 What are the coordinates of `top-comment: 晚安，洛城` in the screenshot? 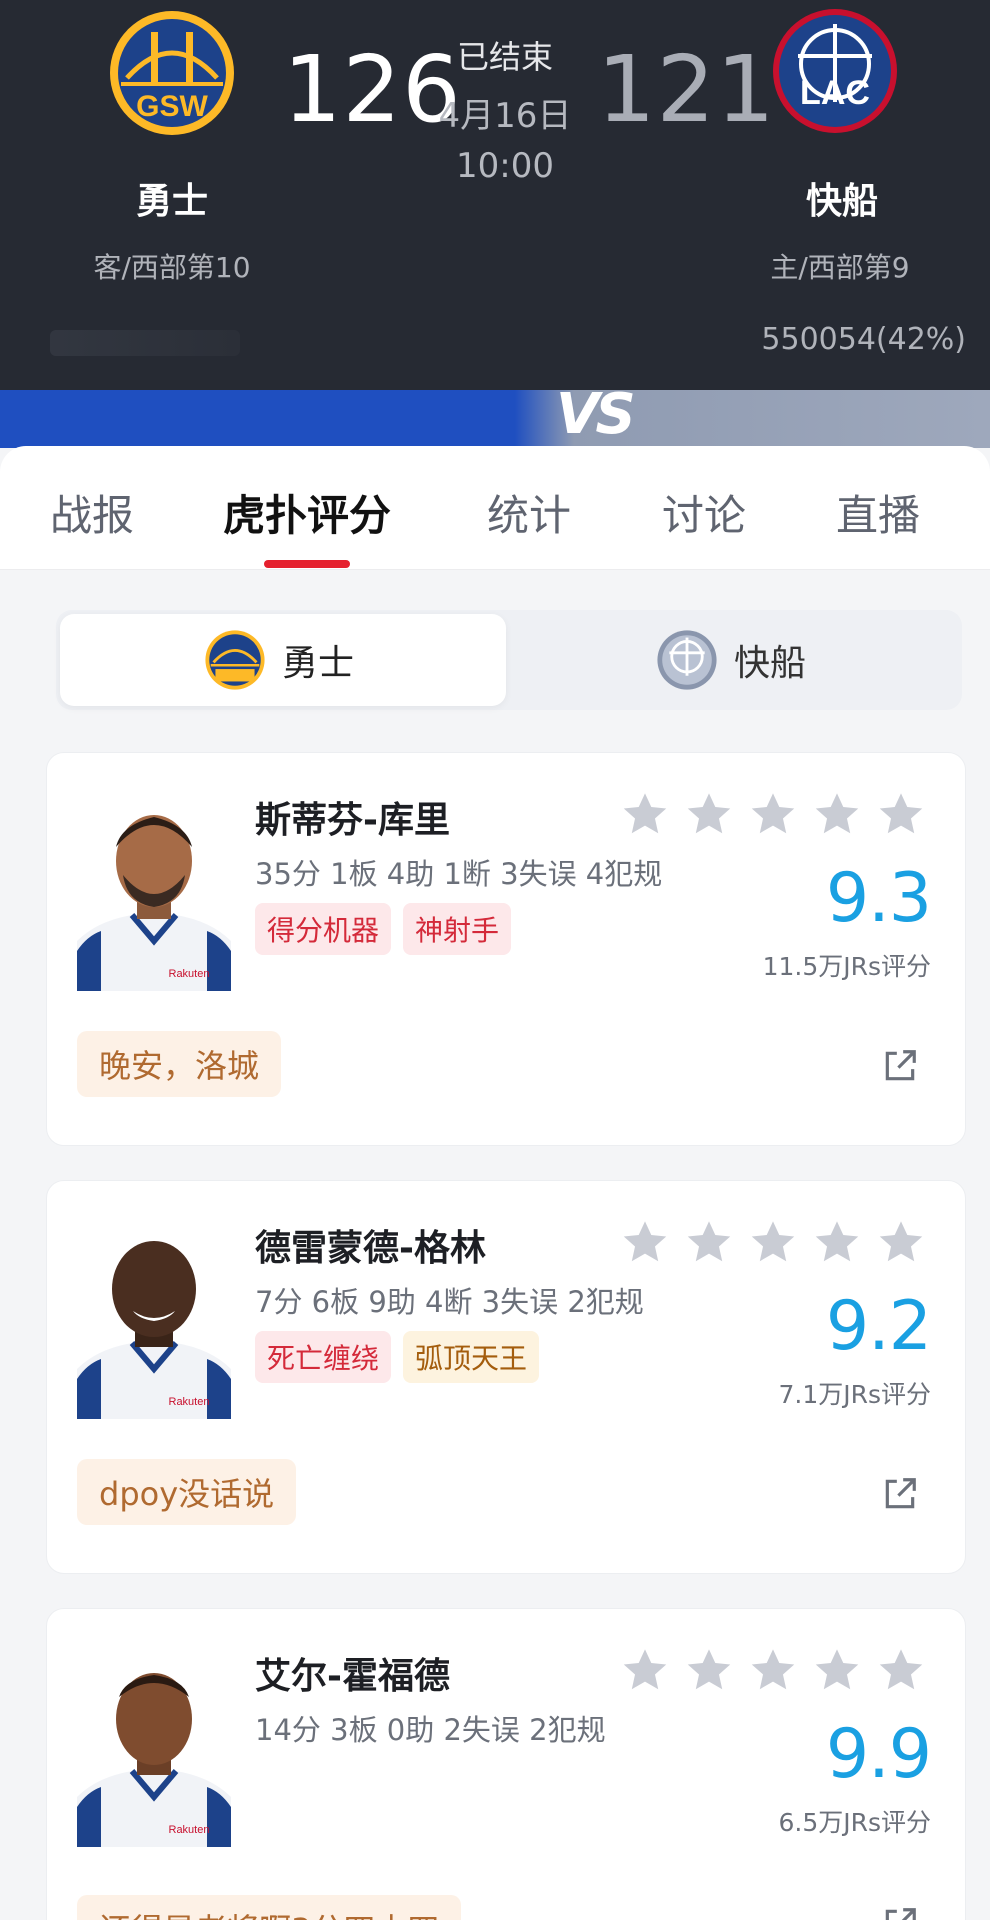 It's located at (179, 1064).